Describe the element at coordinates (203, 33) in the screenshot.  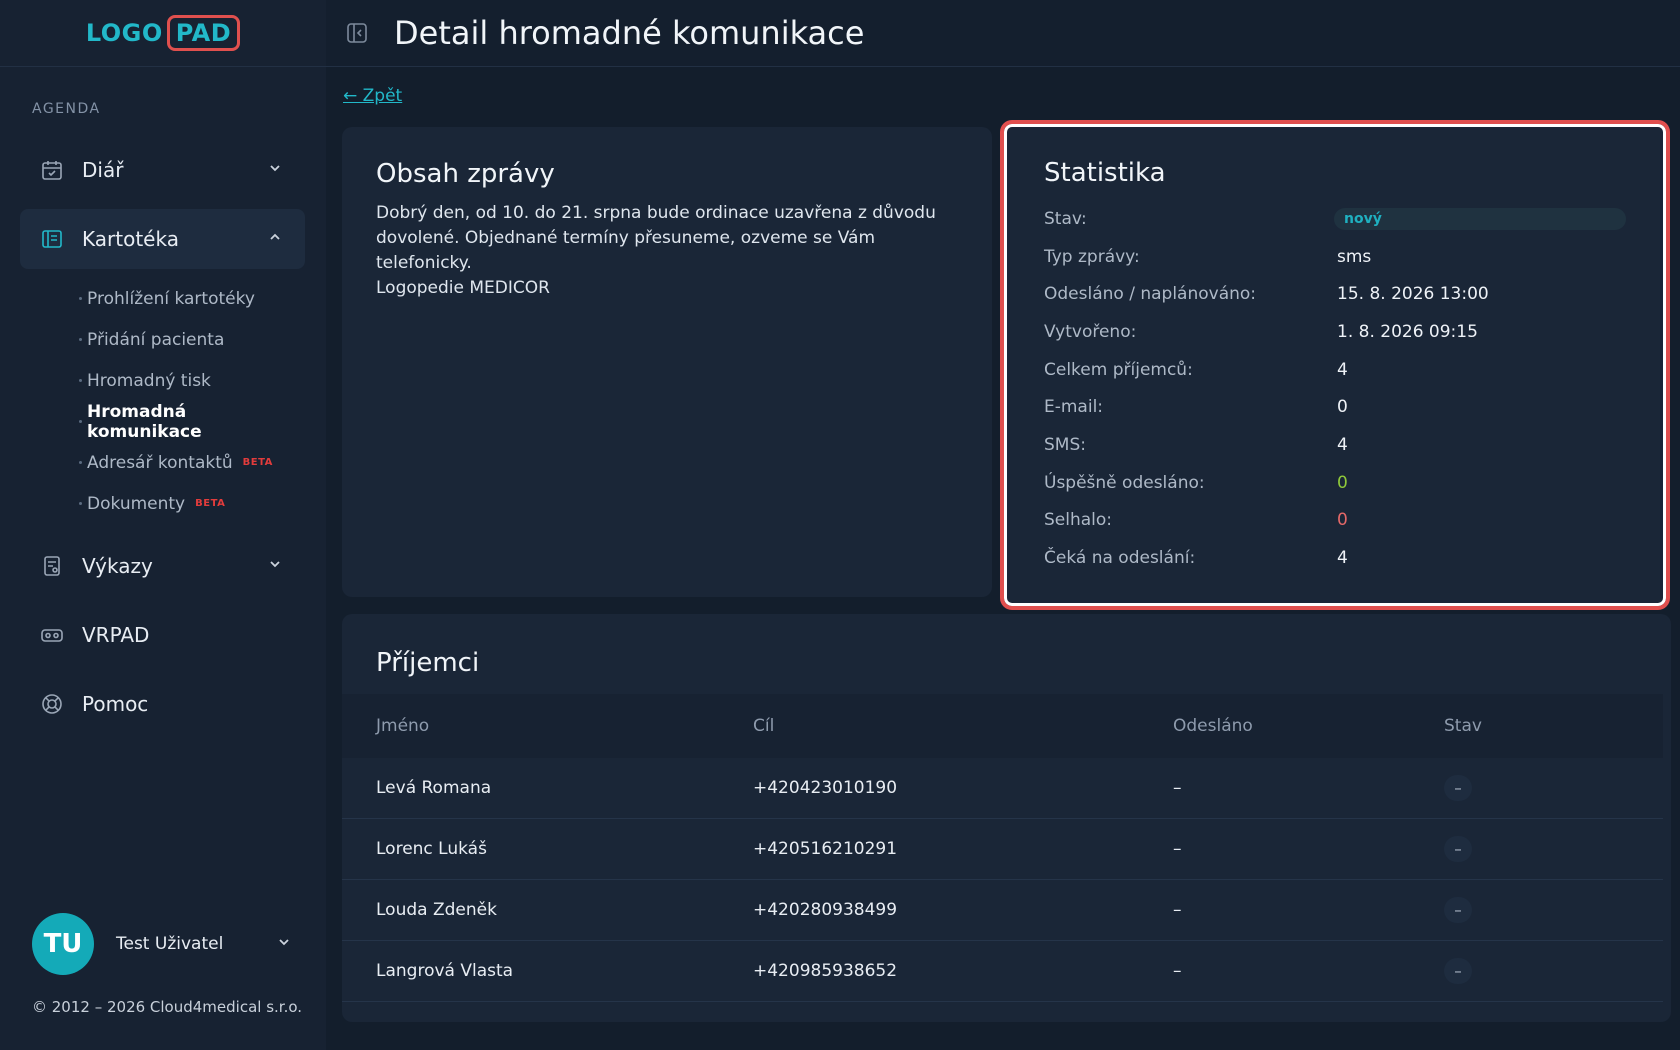
I see `logo-text-right: PAD` at that location.